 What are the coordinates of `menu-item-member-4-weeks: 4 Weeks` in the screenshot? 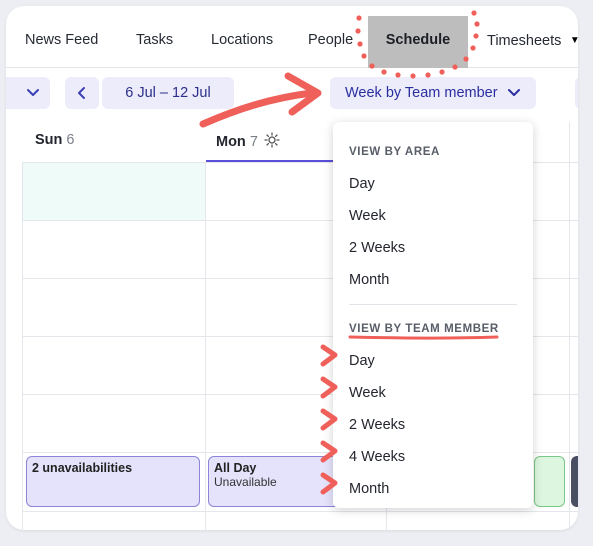 It's located at (377, 457).